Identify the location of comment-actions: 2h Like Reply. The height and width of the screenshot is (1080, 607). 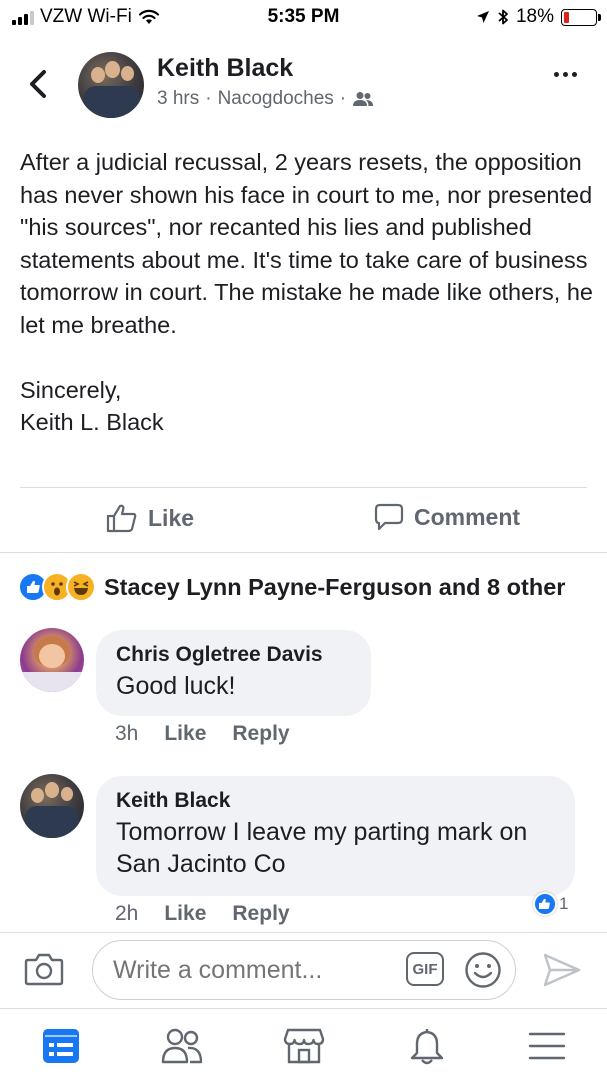
(202, 914).